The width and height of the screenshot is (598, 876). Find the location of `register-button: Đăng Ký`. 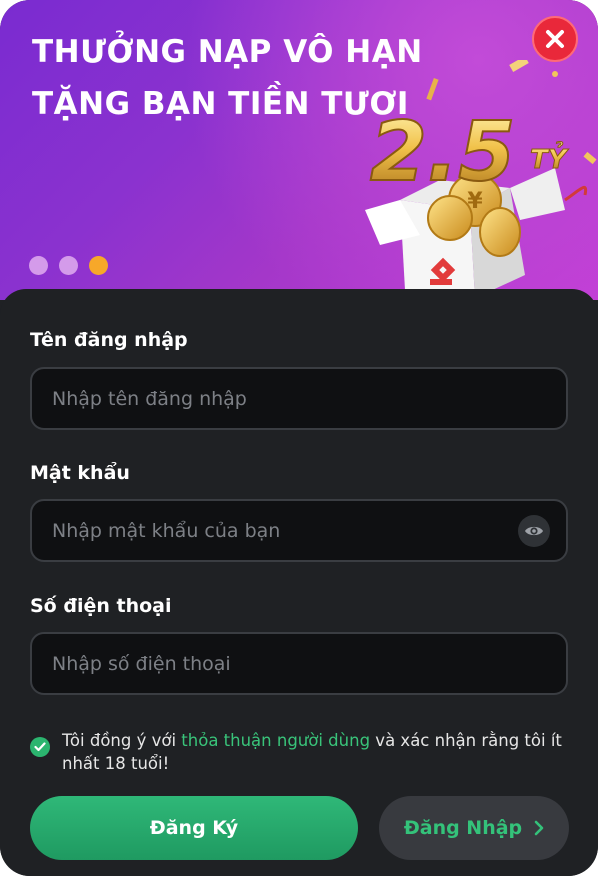

register-button: Đăng Ký is located at coordinates (194, 828).